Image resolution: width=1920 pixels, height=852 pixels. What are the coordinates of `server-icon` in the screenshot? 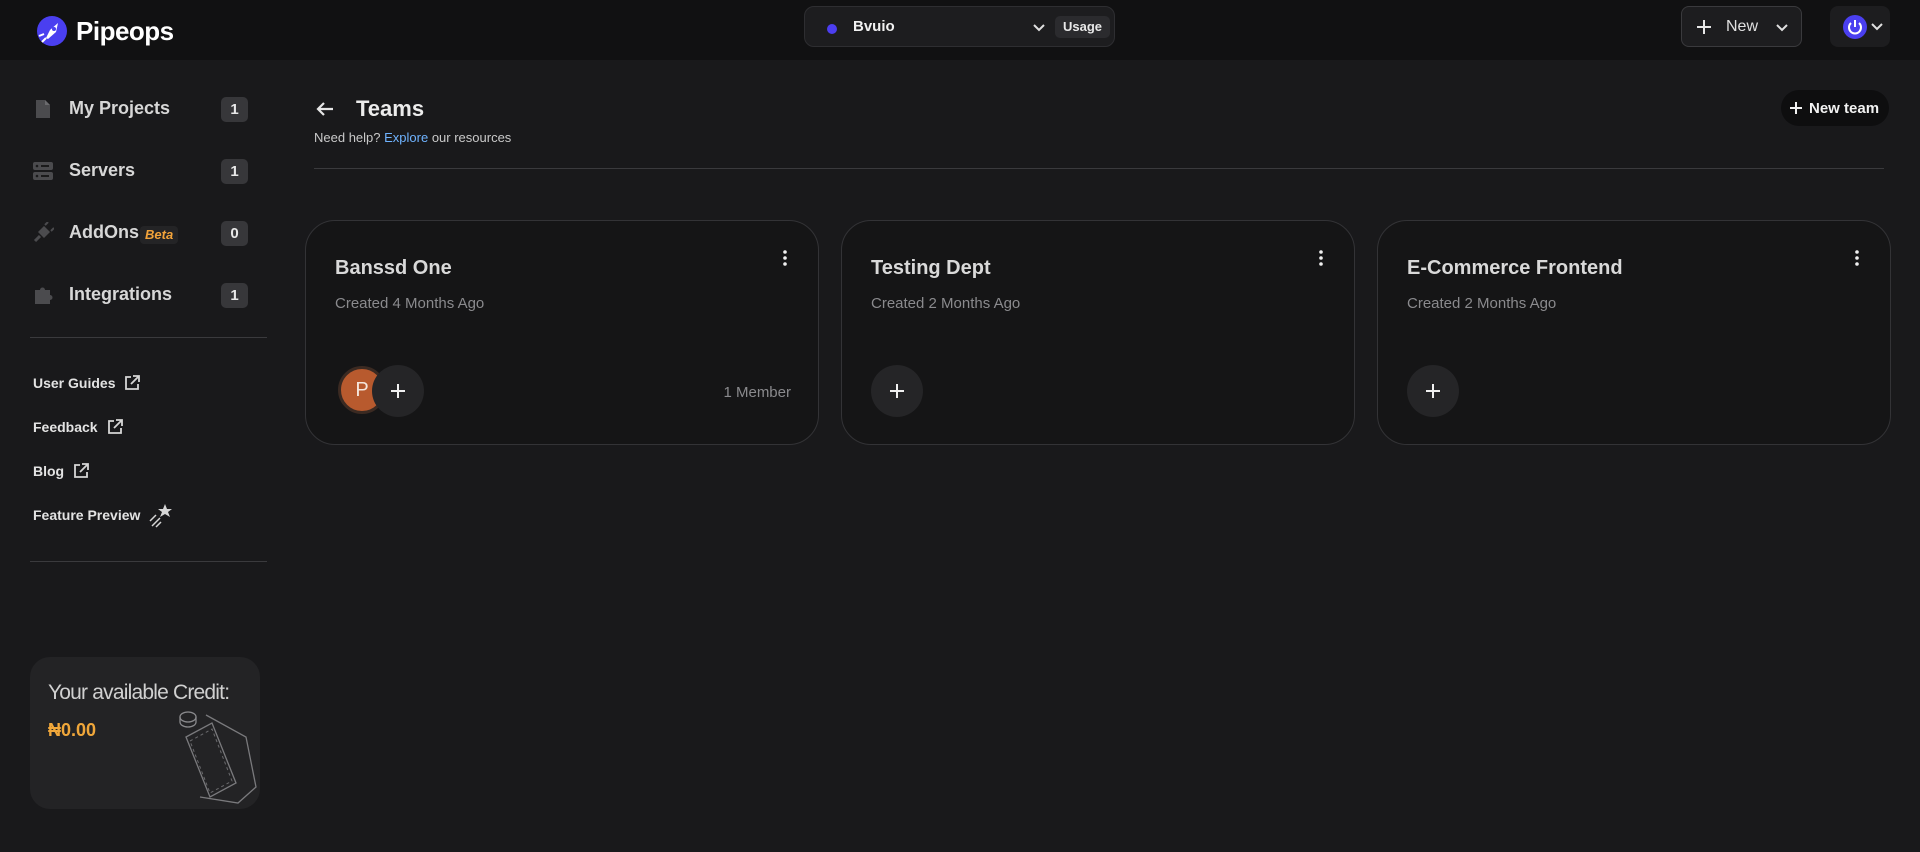 It's located at (43, 171).